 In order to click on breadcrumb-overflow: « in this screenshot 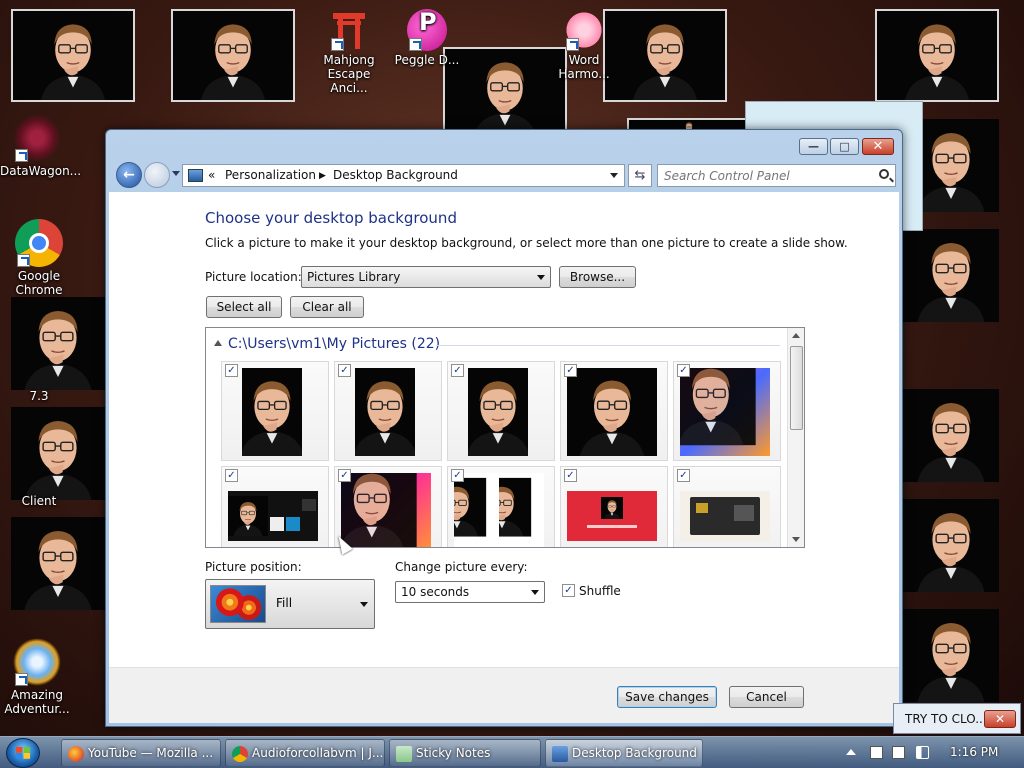, I will do `click(211, 175)`.